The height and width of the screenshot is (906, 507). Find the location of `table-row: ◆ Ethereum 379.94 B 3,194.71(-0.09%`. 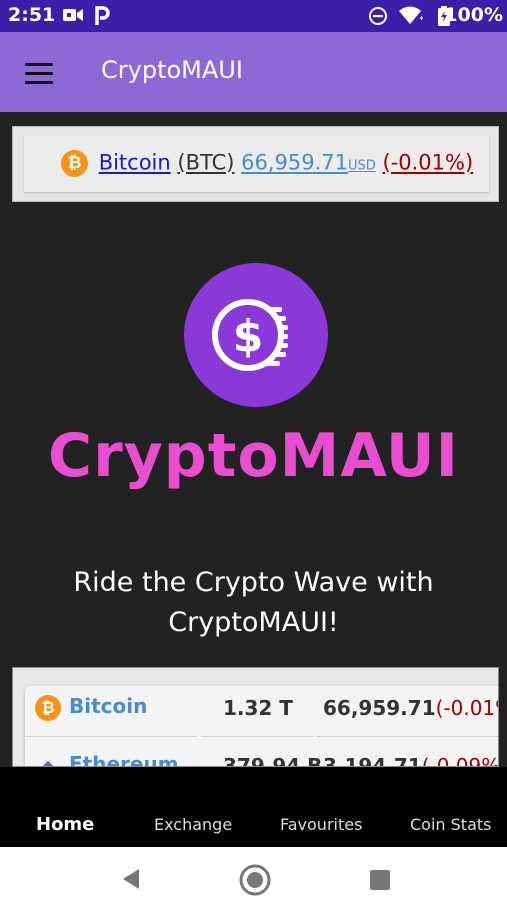

table-row: ◆ Ethereum 379.94 B 3,194.71(-0.09% is located at coordinates (262, 755).